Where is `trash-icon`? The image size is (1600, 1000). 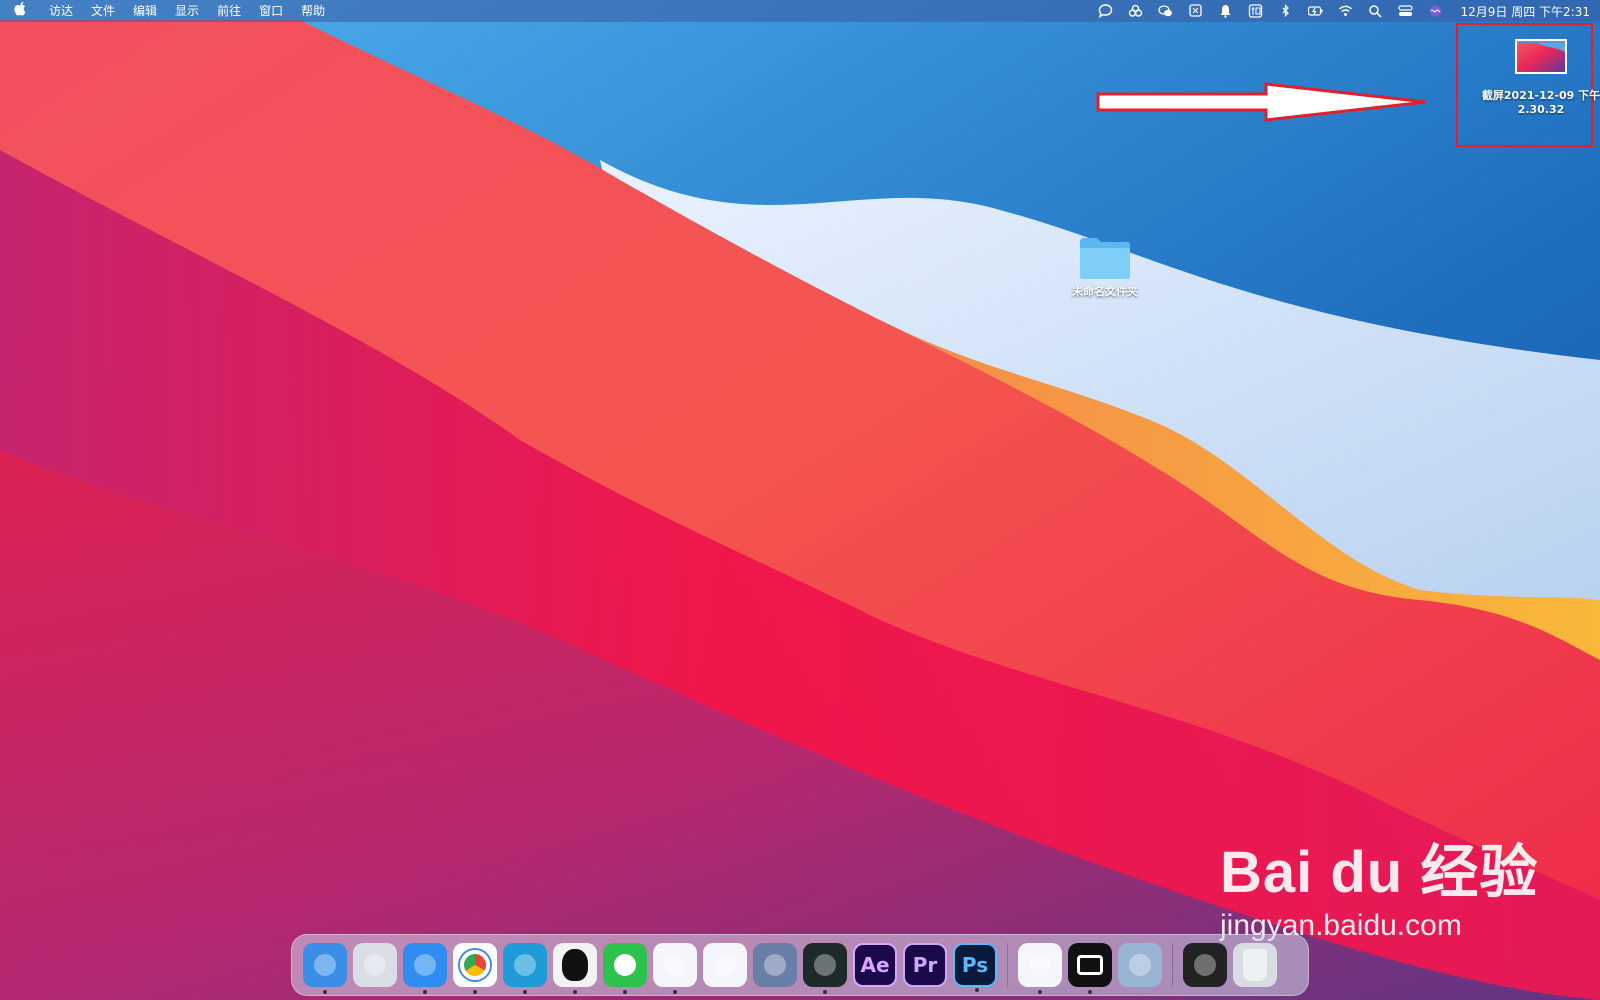
trash-icon is located at coordinates (1255, 965).